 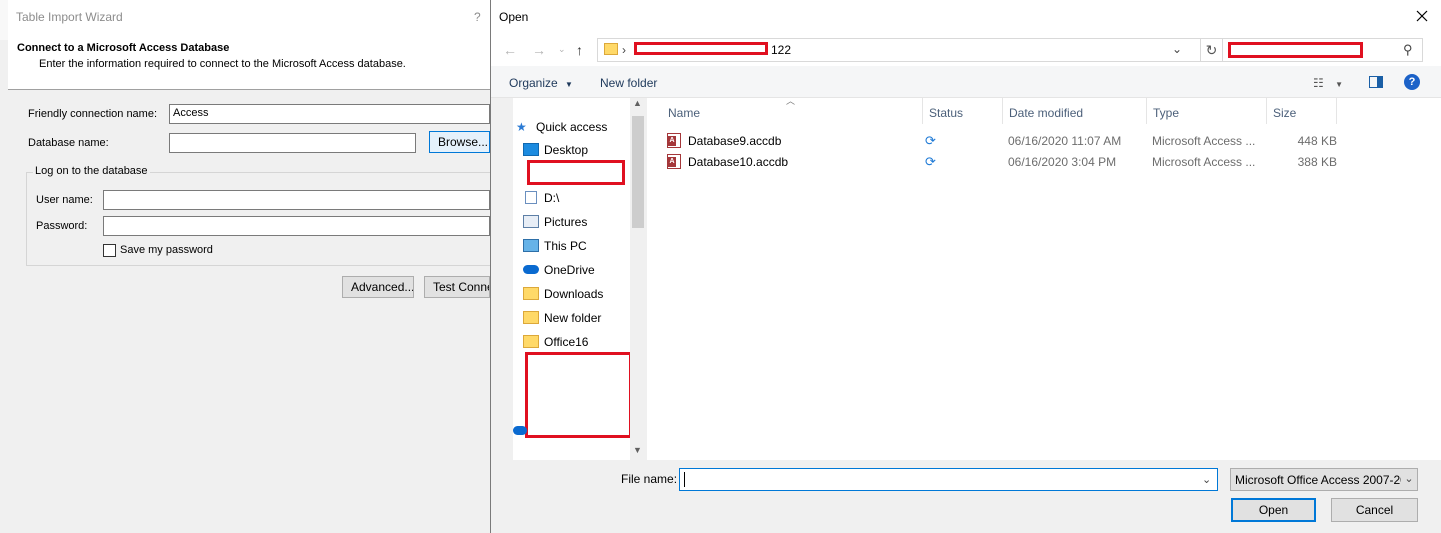 I want to click on file-type-select: Microsoft Office Access 2007-2010 ⌄, so click(x=1324, y=479).